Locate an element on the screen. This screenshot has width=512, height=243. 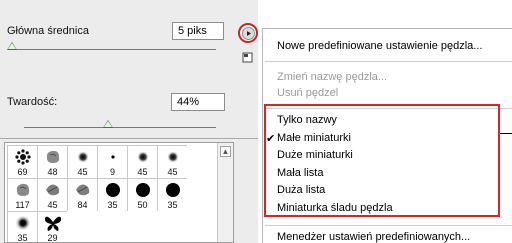
brush-list-scrollbar: ▲ is located at coordinates (225, 192).